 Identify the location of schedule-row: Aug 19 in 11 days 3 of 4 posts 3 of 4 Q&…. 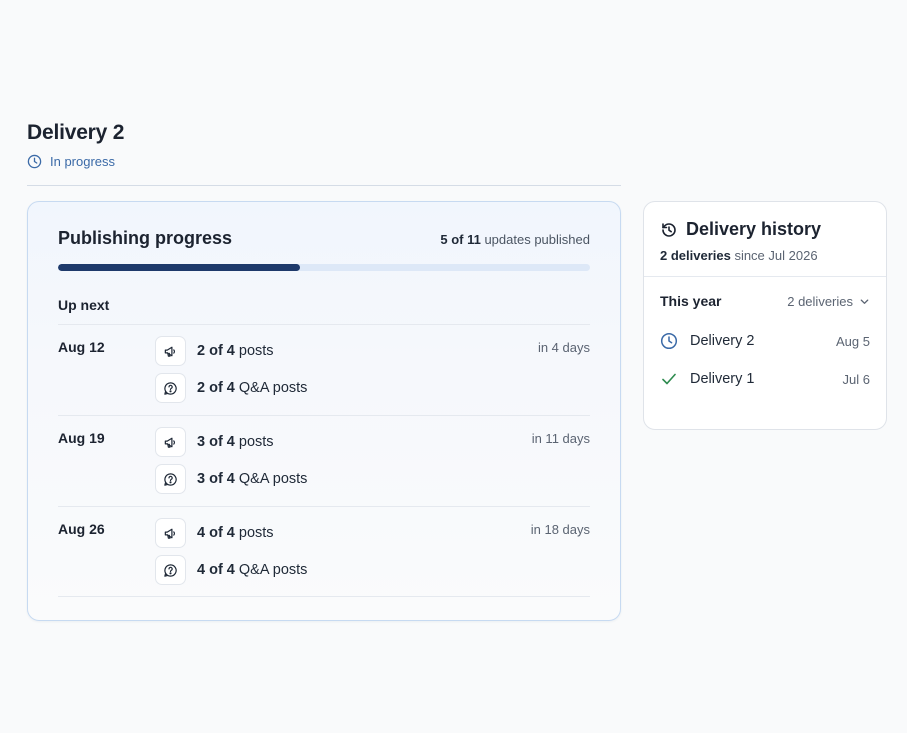
(324, 460).